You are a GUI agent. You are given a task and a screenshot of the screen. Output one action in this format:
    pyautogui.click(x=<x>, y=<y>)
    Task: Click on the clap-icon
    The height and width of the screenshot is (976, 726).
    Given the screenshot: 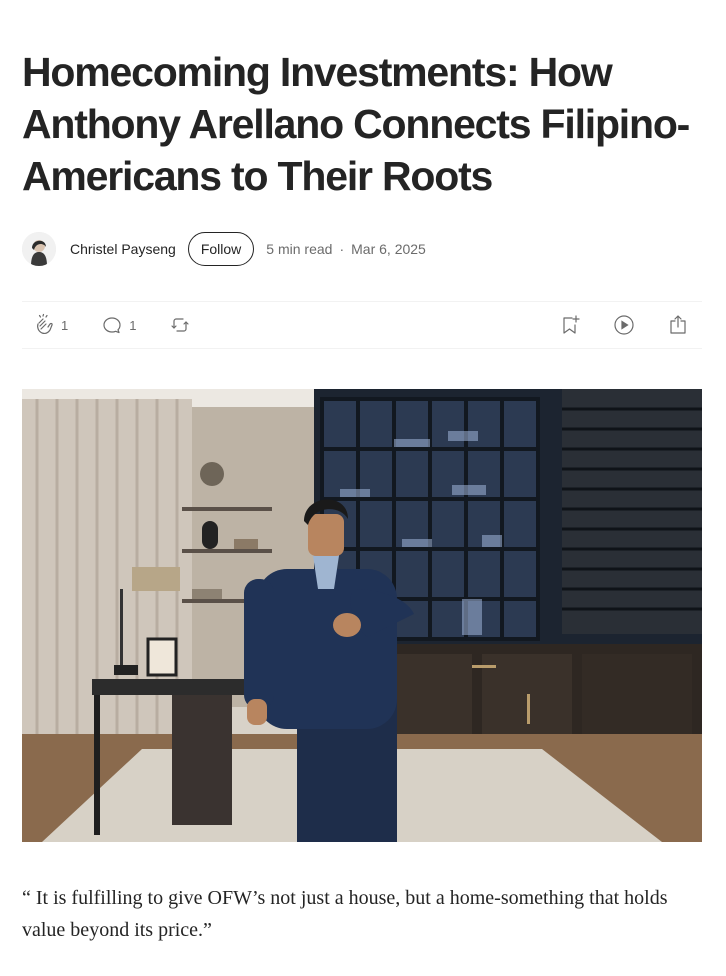 What is the action you would take?
    pyautogui.click(x=44, y=325)
    